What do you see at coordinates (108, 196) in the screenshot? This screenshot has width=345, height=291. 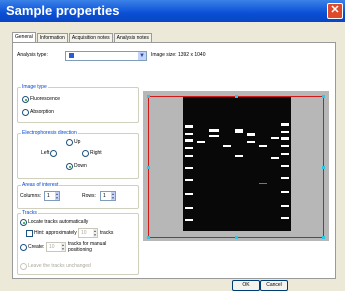 I see `rows-stepper: 1 ▲ ▼` at bounding box center [108, 196].